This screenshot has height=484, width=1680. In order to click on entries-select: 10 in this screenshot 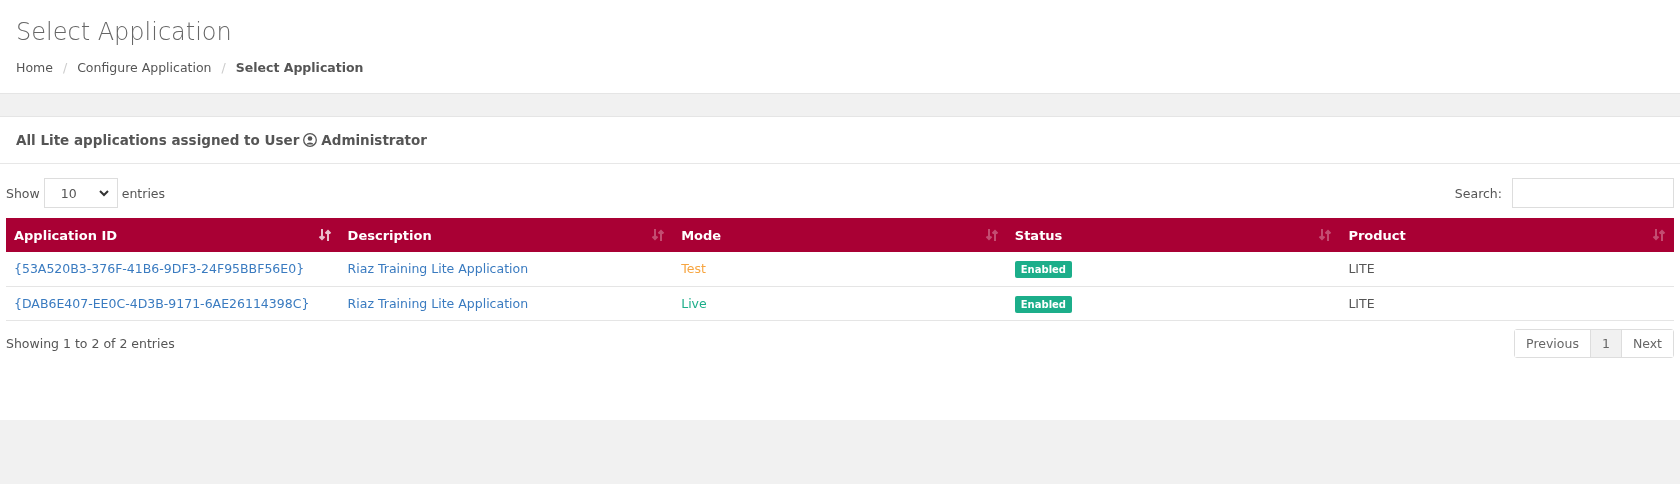, I will do `click(80, 193)`.